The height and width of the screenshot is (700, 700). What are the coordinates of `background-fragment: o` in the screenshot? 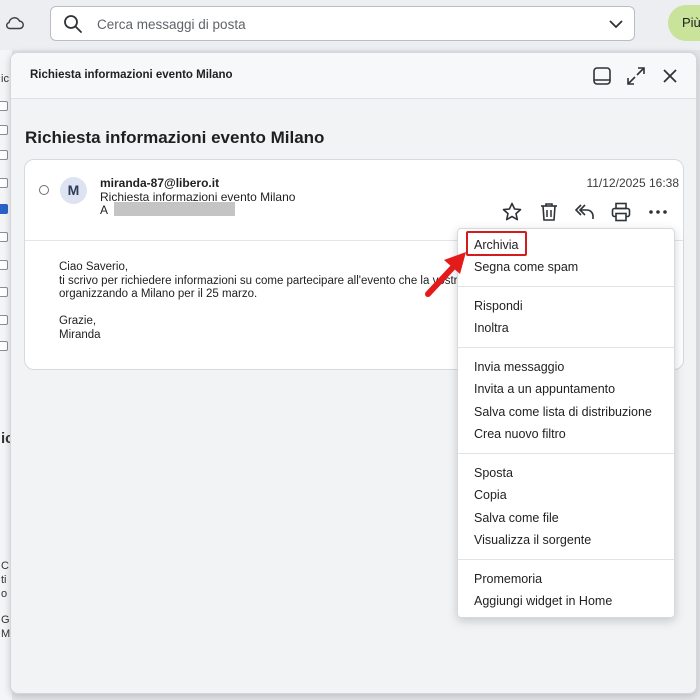 It's located at (4, 594).